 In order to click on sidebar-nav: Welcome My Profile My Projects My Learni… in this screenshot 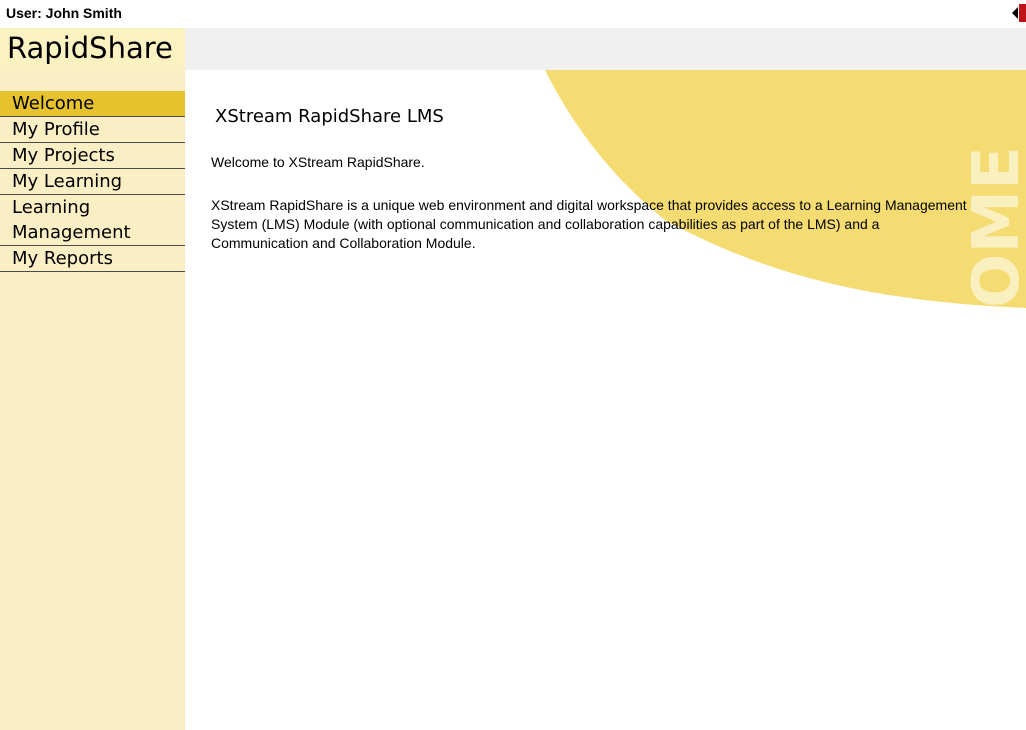, I will do `click(92, 181)`.